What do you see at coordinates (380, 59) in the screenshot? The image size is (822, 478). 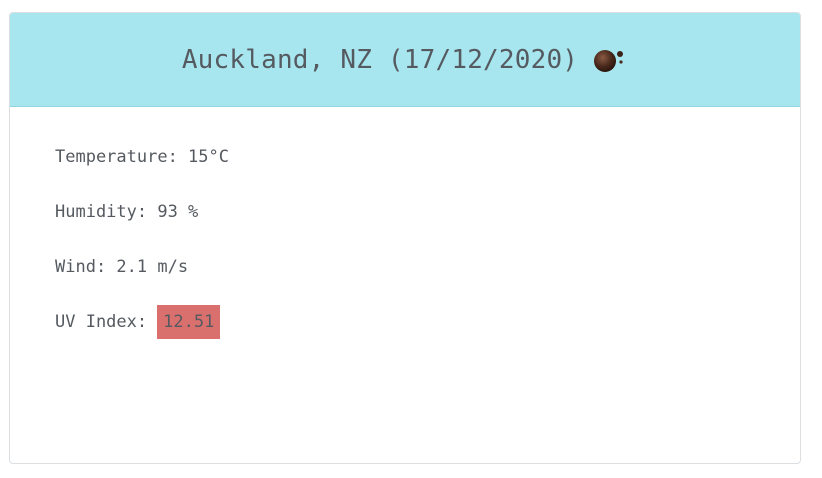 I see `city-date-title: Auckland, NZ (17/12/2020)` at bounding box center [380, 59].